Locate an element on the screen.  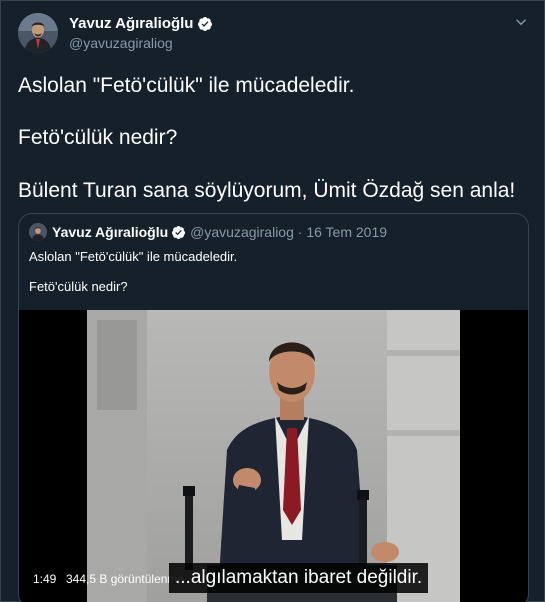
tweet-text-line-2: Fetö'cülük nedir? is located at coordinates (98, 137).